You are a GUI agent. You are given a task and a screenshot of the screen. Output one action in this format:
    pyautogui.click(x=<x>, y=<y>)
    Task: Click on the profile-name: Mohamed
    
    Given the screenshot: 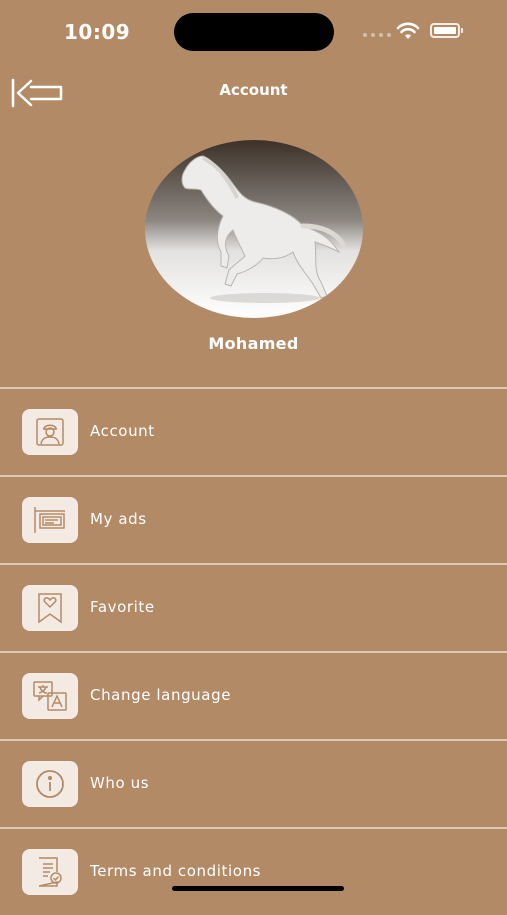 What is the action you would take?
    pyautogui.click(x=253, y=343)
    